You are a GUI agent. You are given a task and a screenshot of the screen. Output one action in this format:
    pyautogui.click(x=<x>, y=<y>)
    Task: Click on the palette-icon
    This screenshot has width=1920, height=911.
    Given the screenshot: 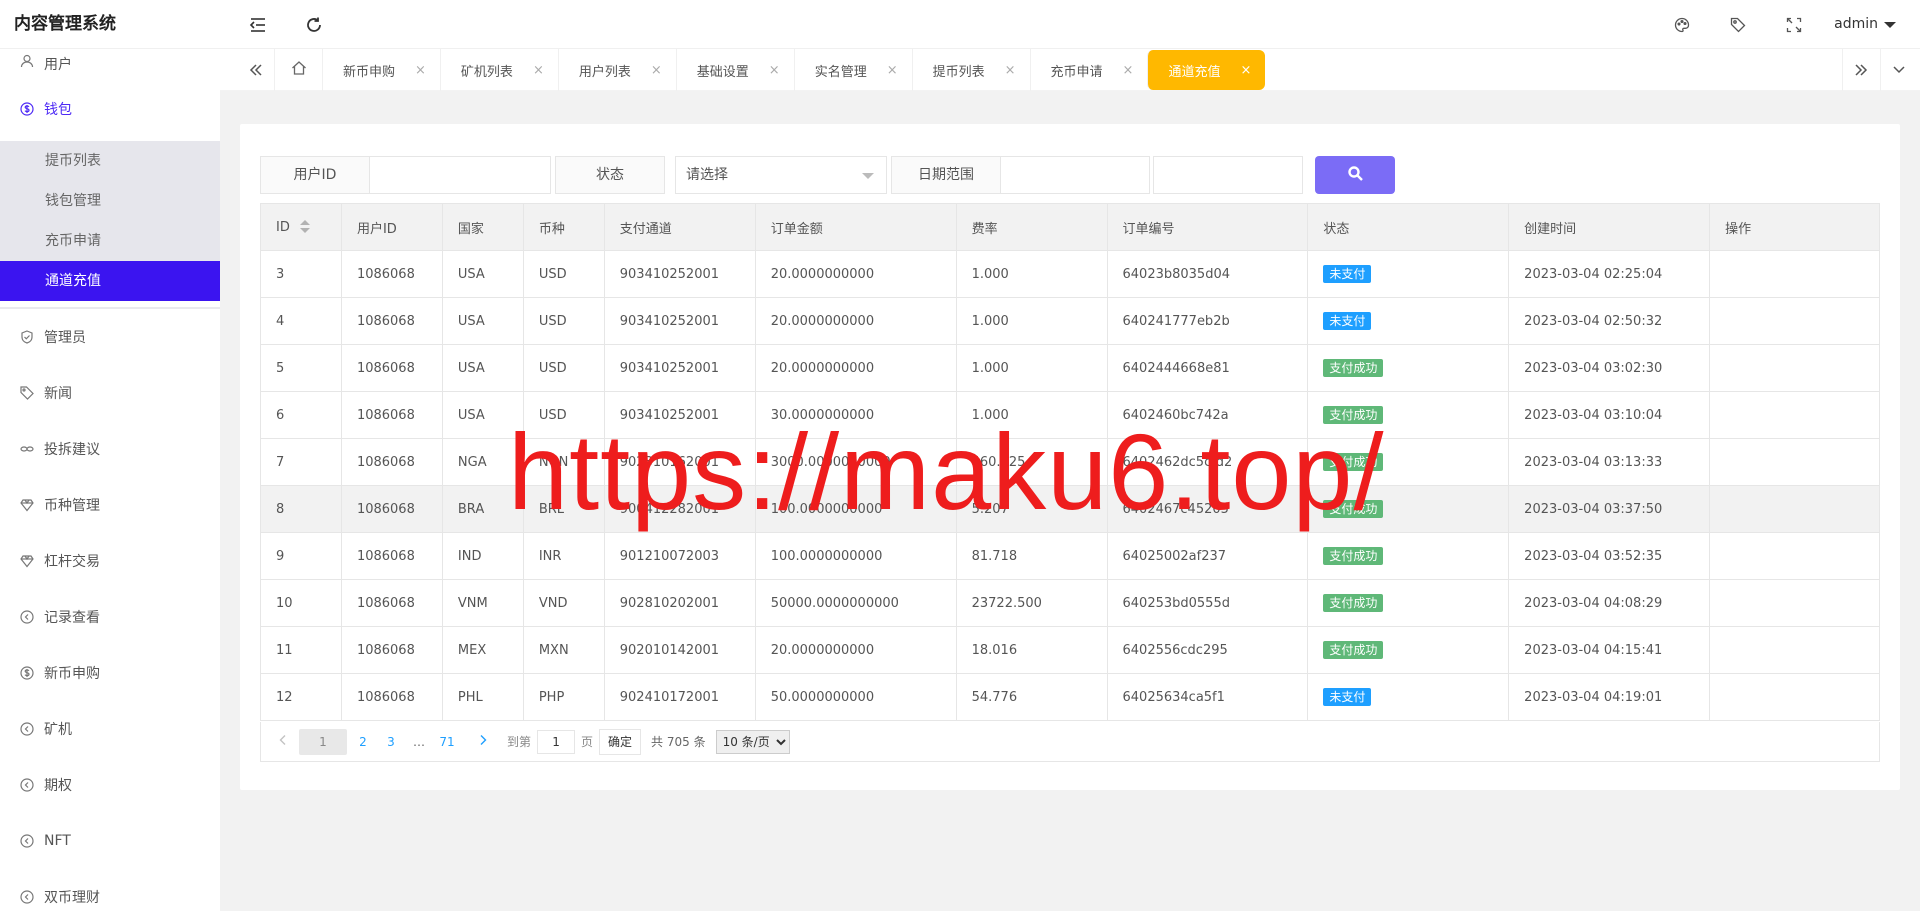 What is the action you would take?
    pyautogui.click(x=1682, y=25)
    